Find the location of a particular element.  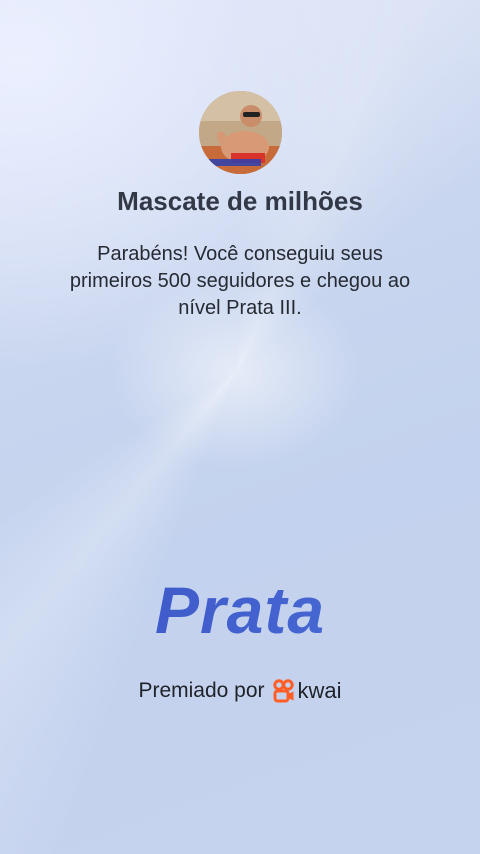

kwai-brand: kwai is located at coordinates (307, 691).